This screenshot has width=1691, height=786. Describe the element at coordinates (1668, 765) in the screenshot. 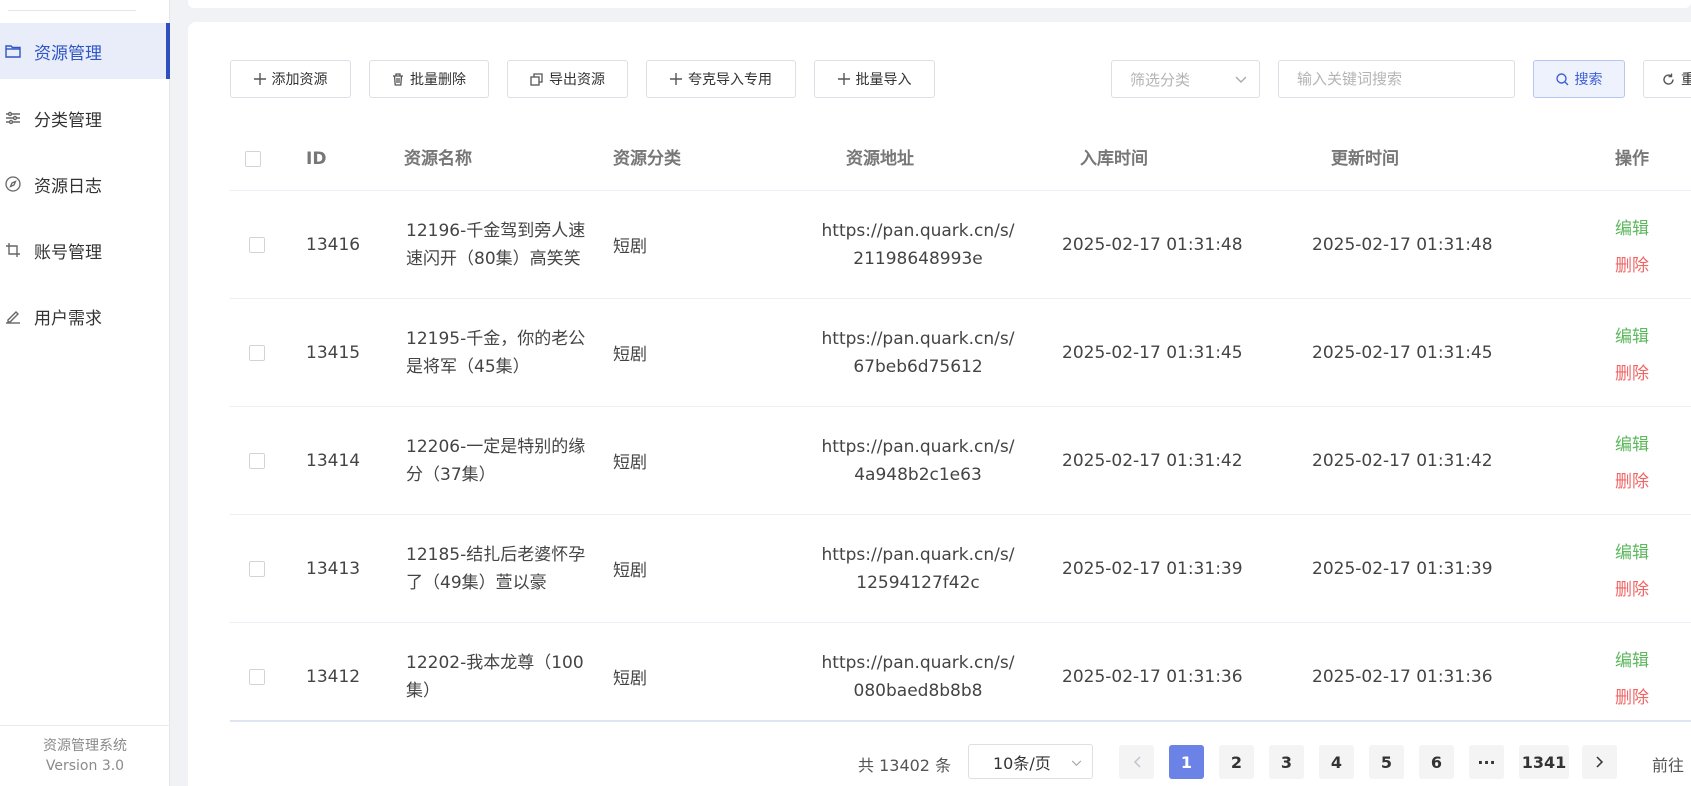

I see `goto-label: 前往` at that location.